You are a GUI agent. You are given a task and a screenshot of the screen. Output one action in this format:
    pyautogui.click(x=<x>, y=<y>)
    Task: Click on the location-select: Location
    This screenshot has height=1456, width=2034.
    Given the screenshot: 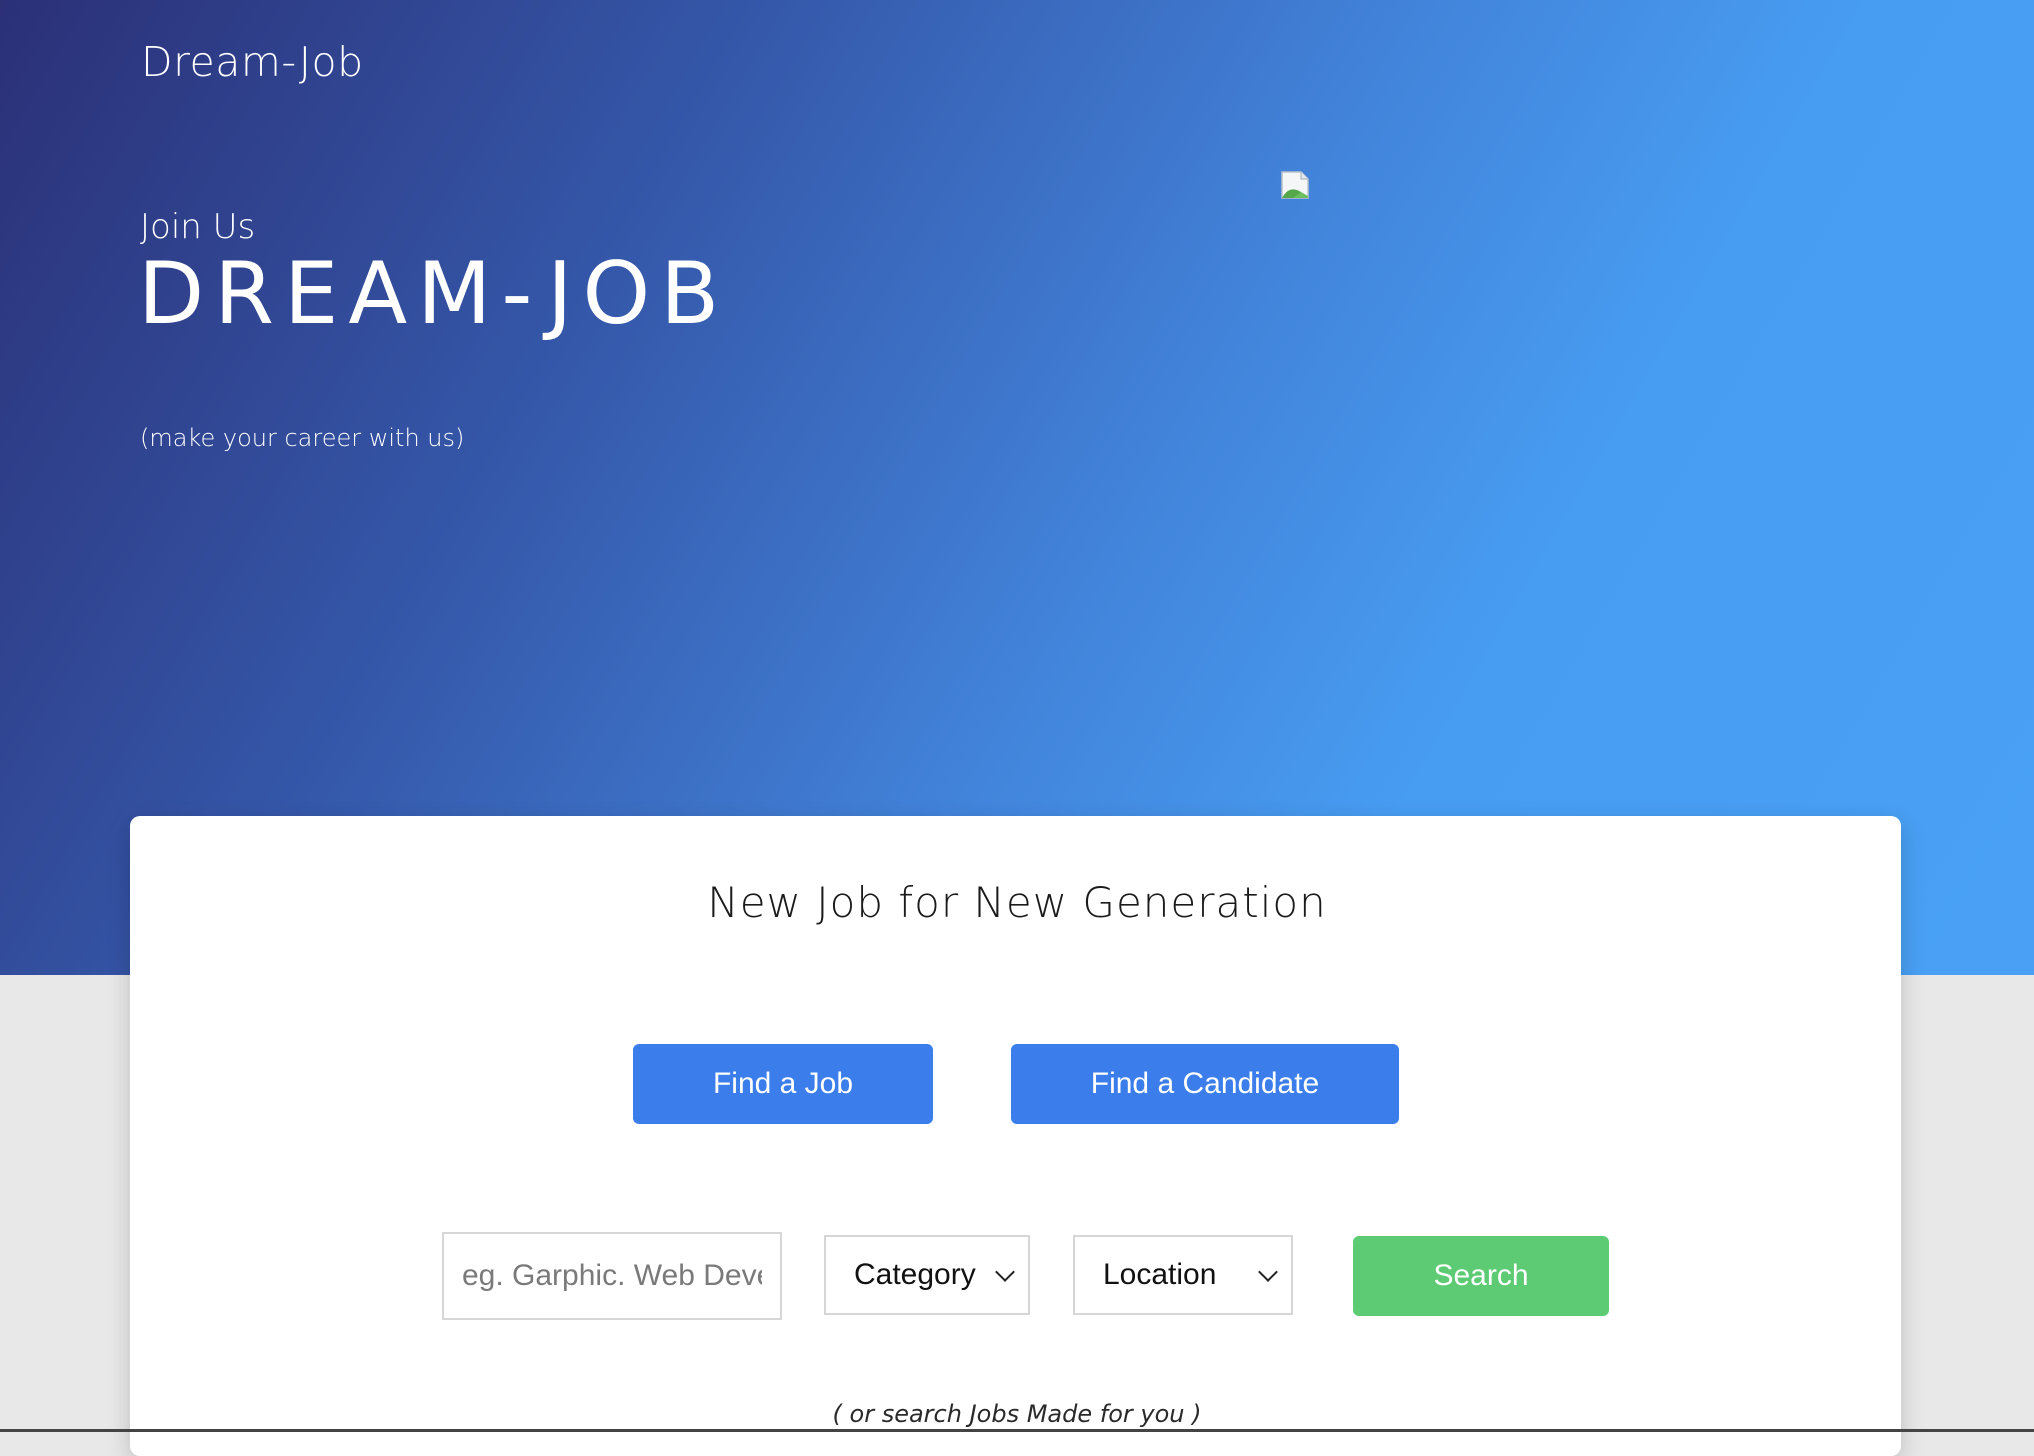 What is the action you would take?
    pyautogui.click(x=1183, y=1275)
    